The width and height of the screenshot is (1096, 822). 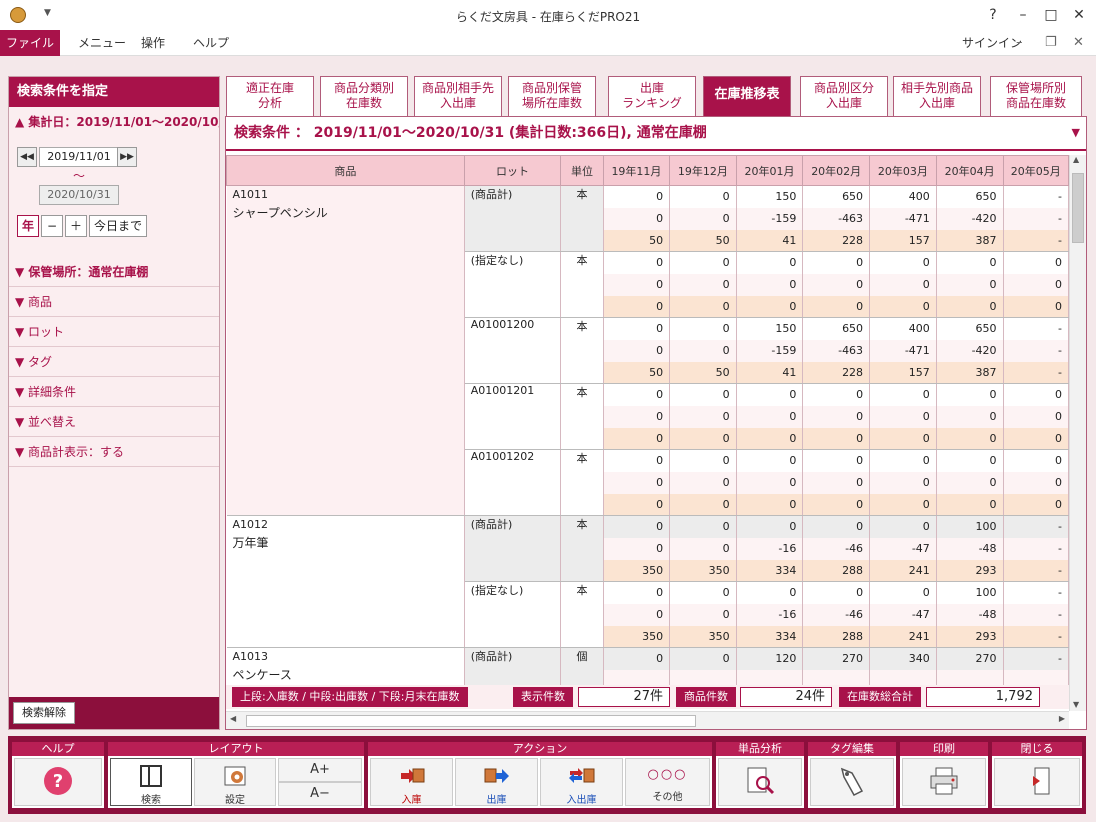 What do you see at coordinates (903, 372) in the screenshot?
I see `value-cell: 157` at bounding box center [903, 372].